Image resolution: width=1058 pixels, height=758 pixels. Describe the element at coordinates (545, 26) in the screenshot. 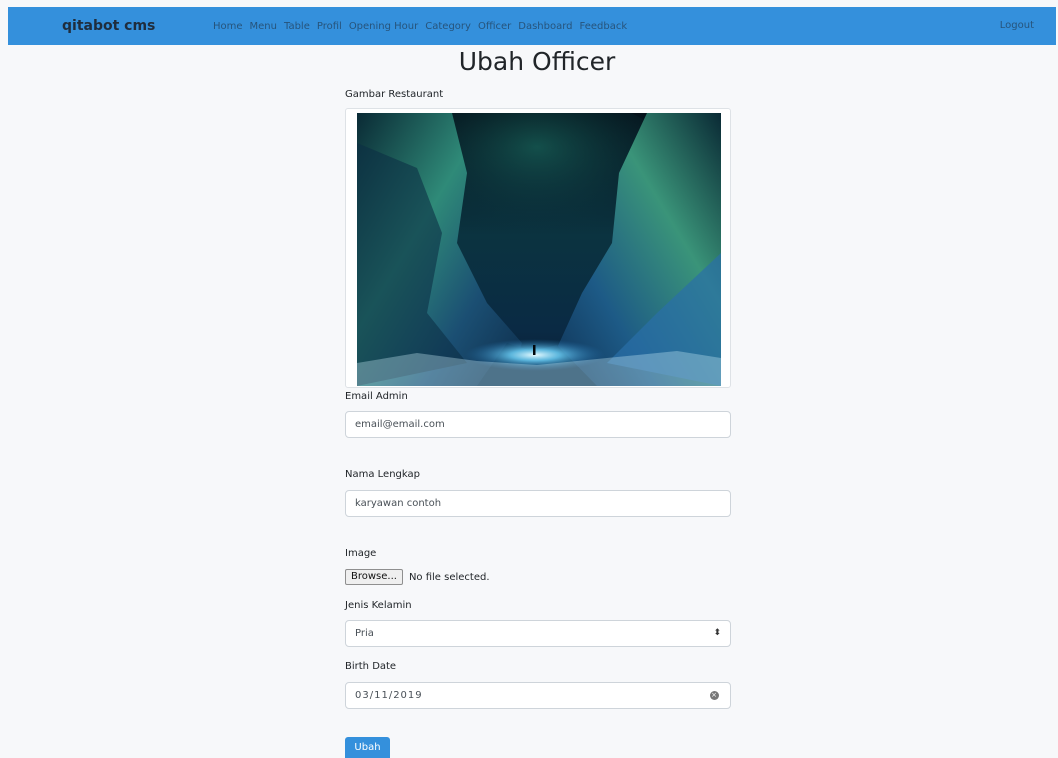

I see `nav-dashboard: Dashboard` at that location.